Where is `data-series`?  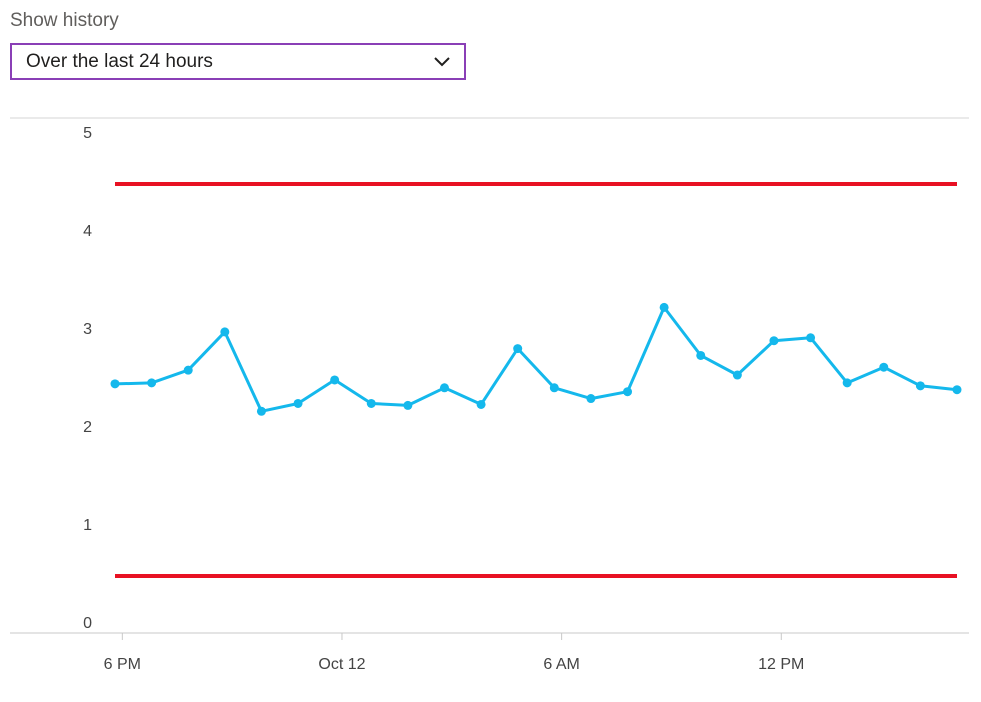
data-series is located at coordinates (536, 359).